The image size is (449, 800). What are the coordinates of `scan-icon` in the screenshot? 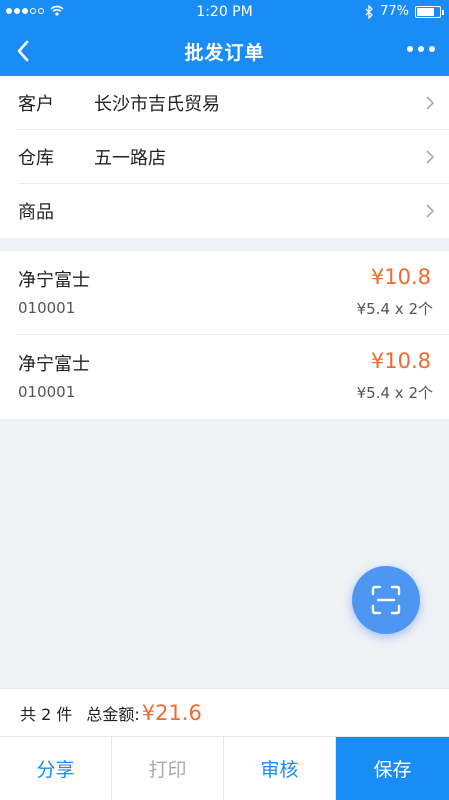 It's located at (386, 600).